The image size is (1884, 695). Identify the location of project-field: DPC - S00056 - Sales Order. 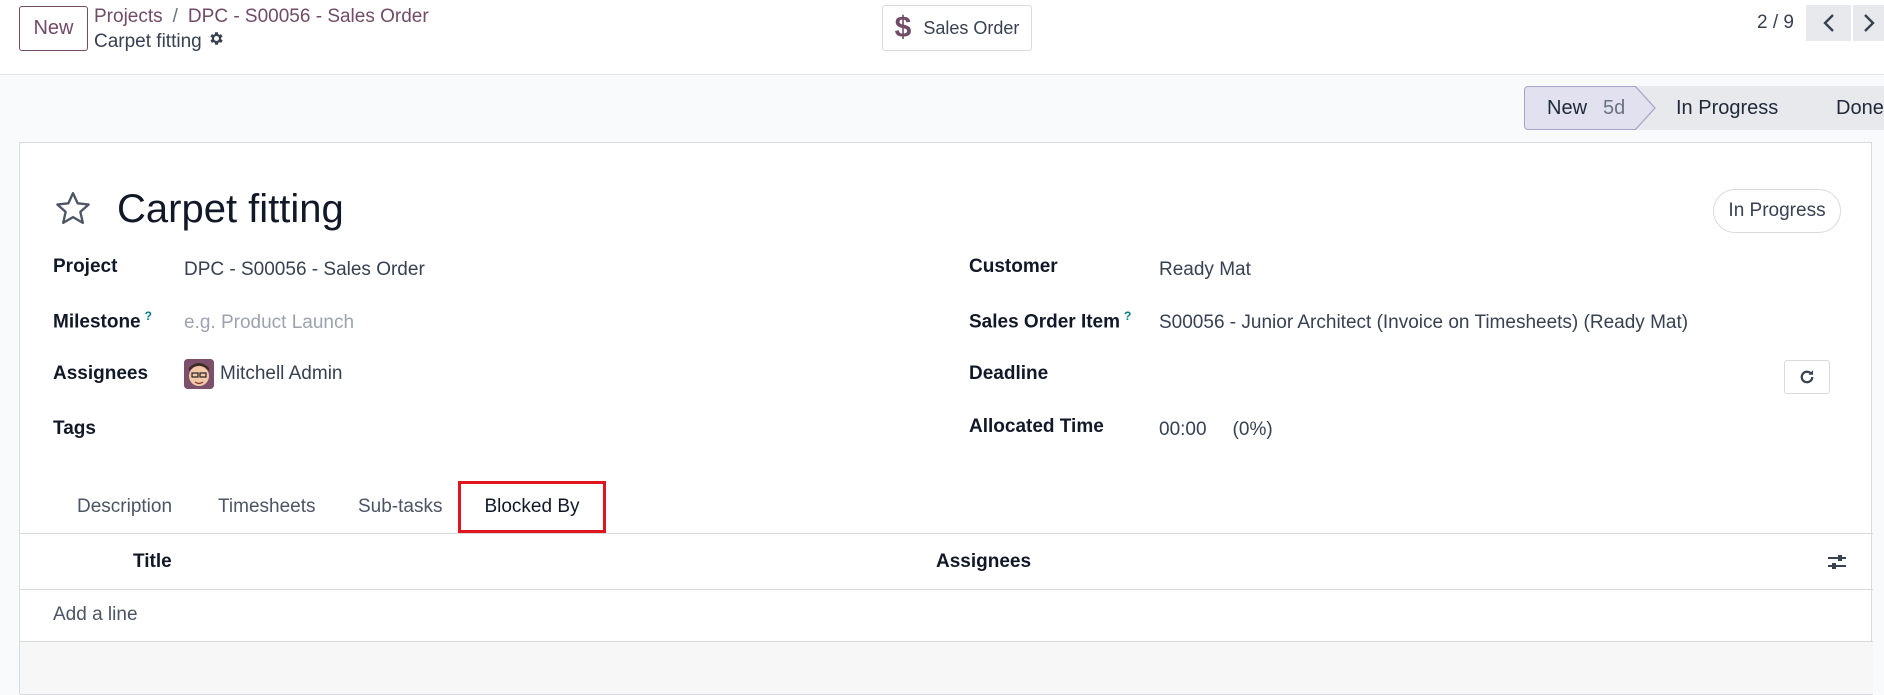
(304, 270).